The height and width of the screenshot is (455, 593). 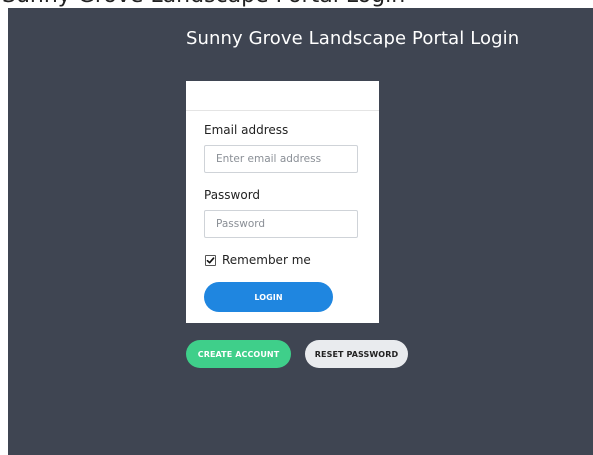 I want to click on remember-me-row: Remember me, so click(x=258, y=260).